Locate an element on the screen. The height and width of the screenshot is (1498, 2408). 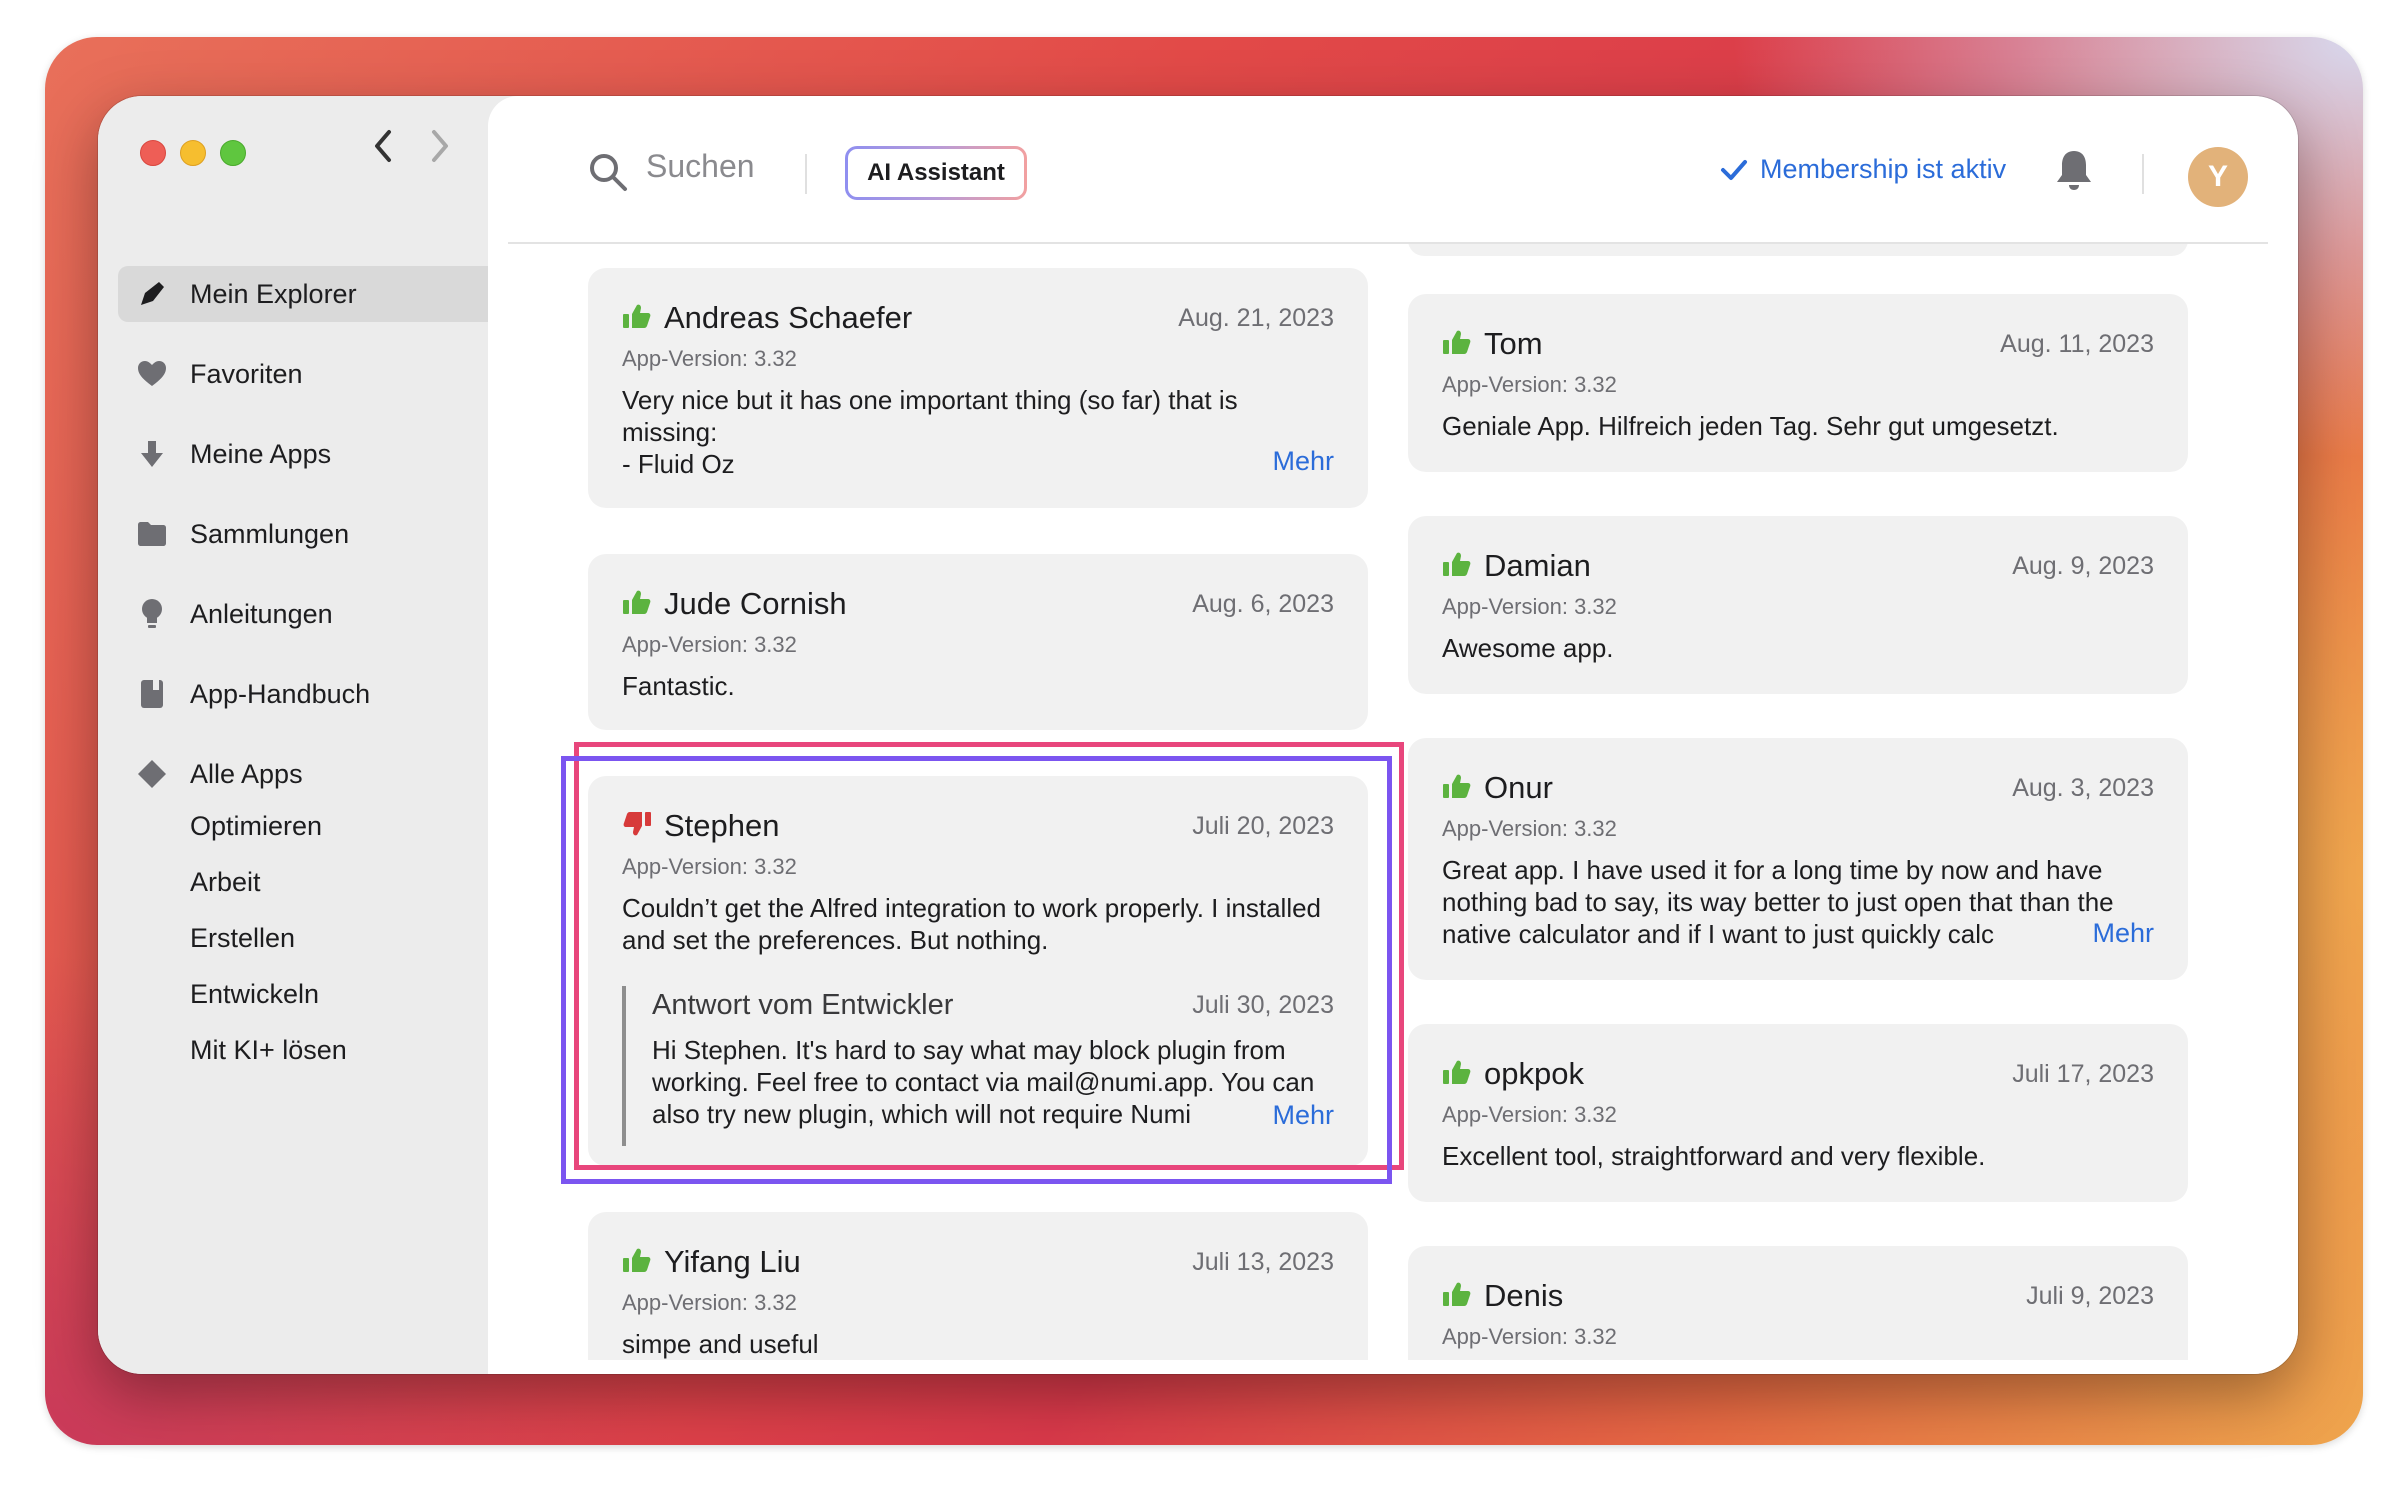
checkmark-icon is located at coordinates (1734, 169).